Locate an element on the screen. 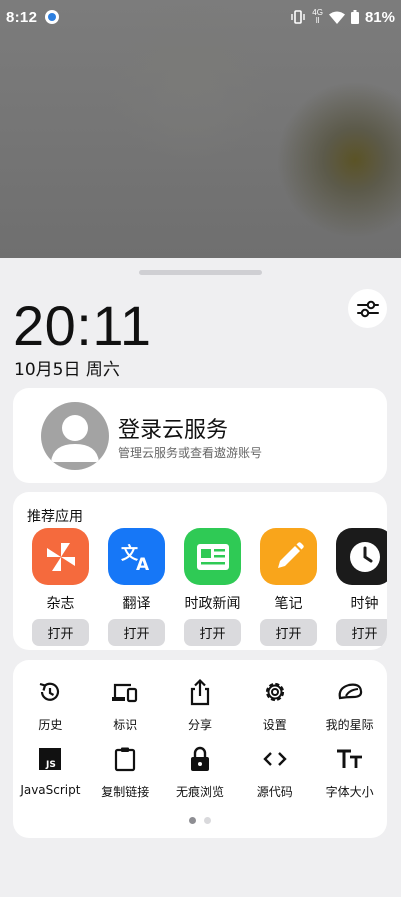 This screenshot has height=897, width=401. history-icon is located at coordinates (50, 691).